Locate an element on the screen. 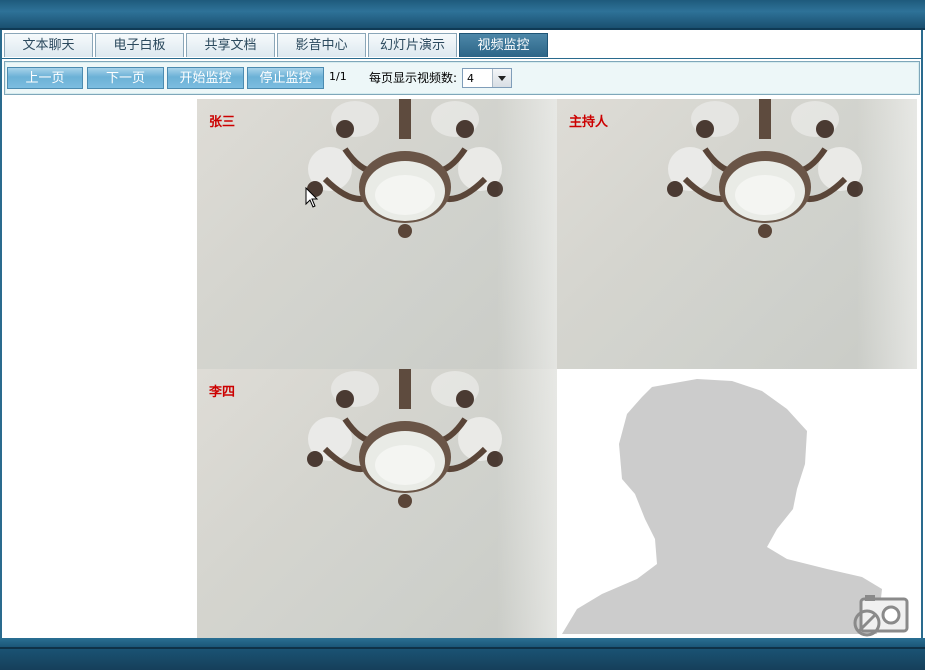  tab-slideshow: 幻灯片演示 is located at coordinates (412, 45).